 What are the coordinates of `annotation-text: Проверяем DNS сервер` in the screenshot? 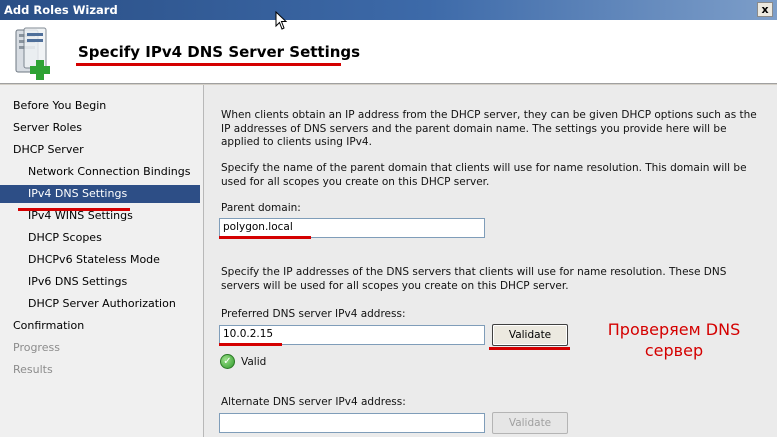 It's located at (674, 340).